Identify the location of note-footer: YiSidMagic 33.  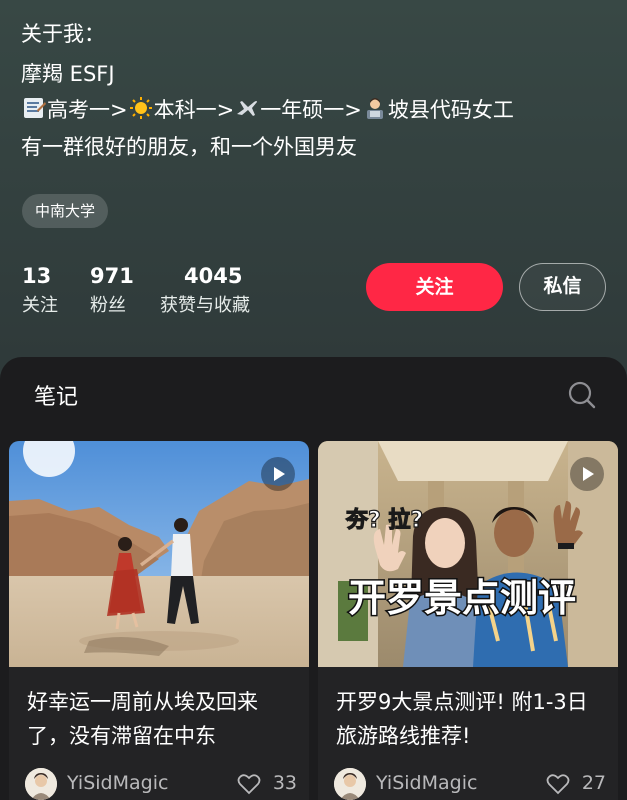
(161, 784).